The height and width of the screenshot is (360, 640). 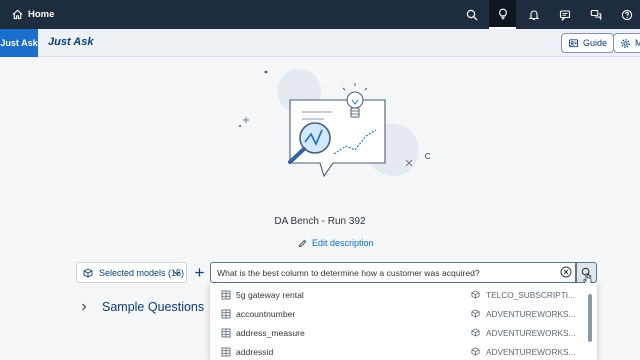 I want to click on clear-icon, so click(x=566, y=272).